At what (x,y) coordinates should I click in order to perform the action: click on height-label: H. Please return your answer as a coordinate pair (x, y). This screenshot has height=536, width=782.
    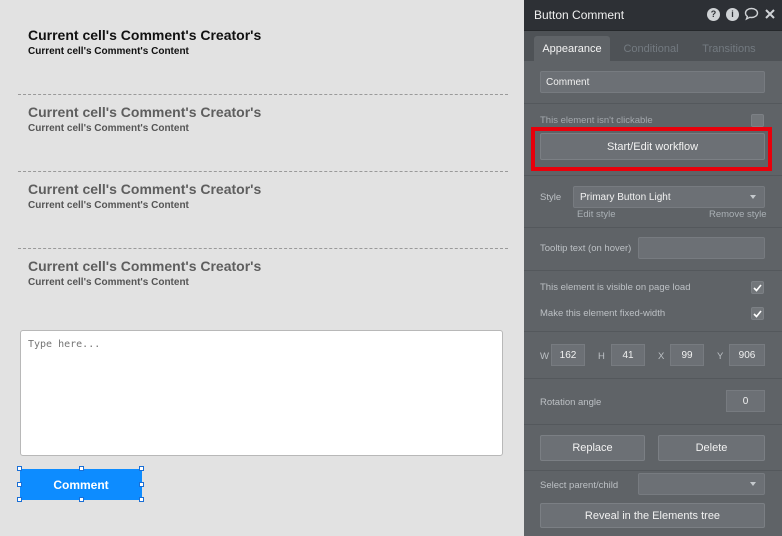
    Looking at the image, I should click on (601, 356).